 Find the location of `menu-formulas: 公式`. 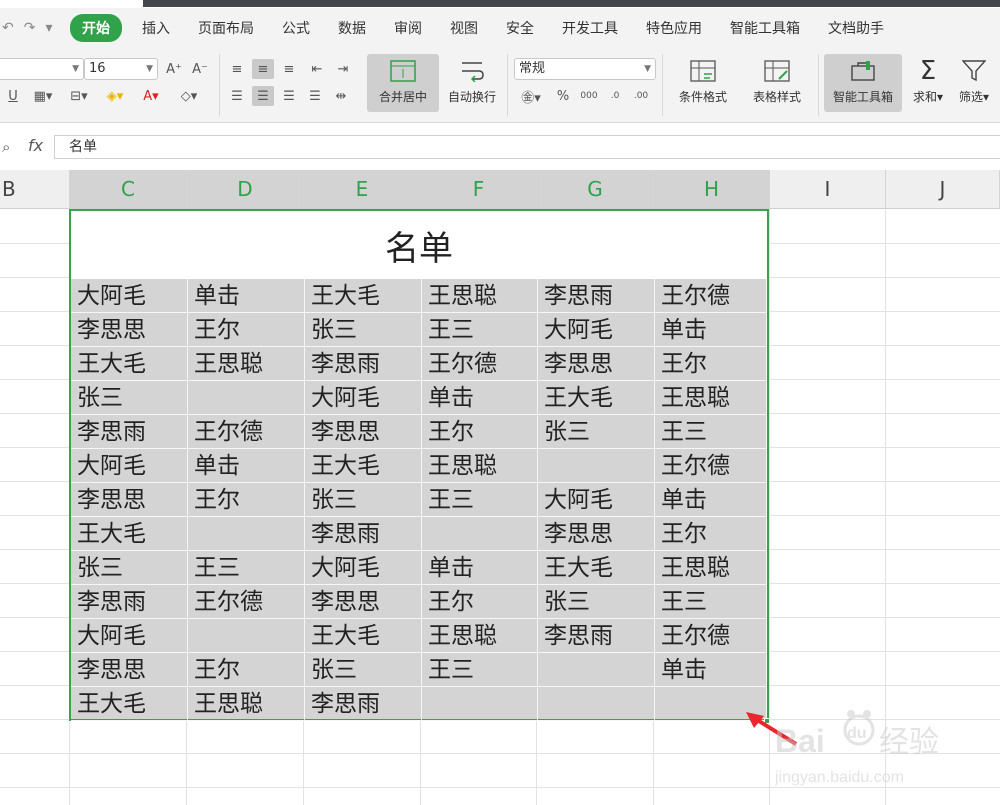

menu-formulas: 公式 is located at coordinates (296, 28).